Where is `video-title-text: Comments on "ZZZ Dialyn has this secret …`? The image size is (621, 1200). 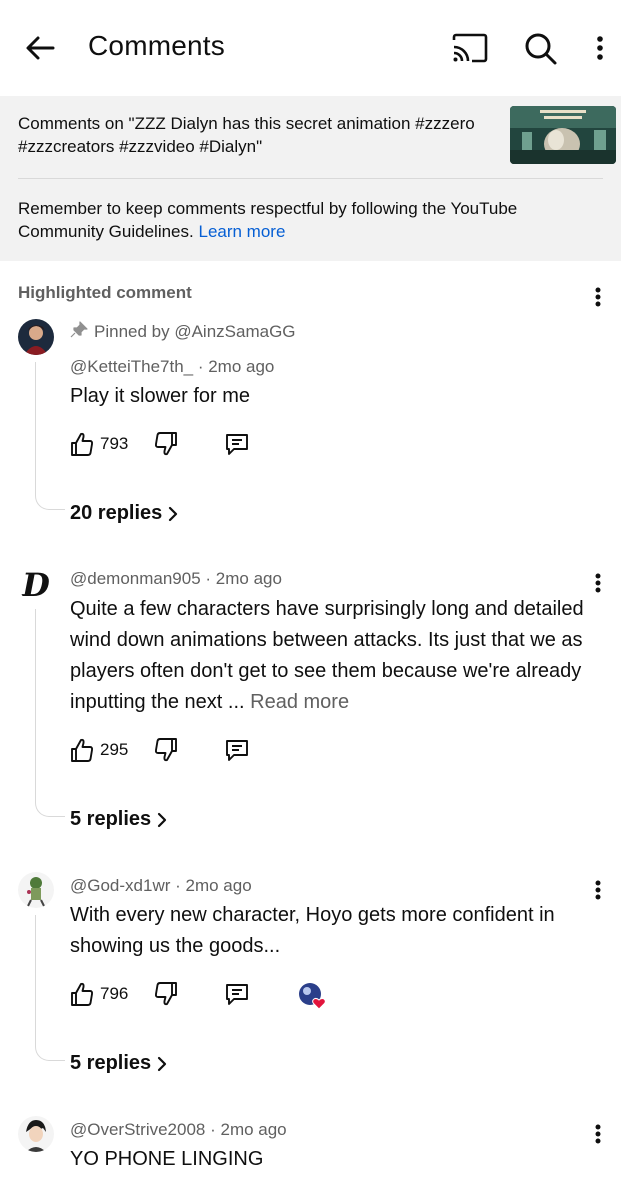
video-title-text: Comments on "ZZZ Dialyn has this secret … is located at coordinates (246, 135).